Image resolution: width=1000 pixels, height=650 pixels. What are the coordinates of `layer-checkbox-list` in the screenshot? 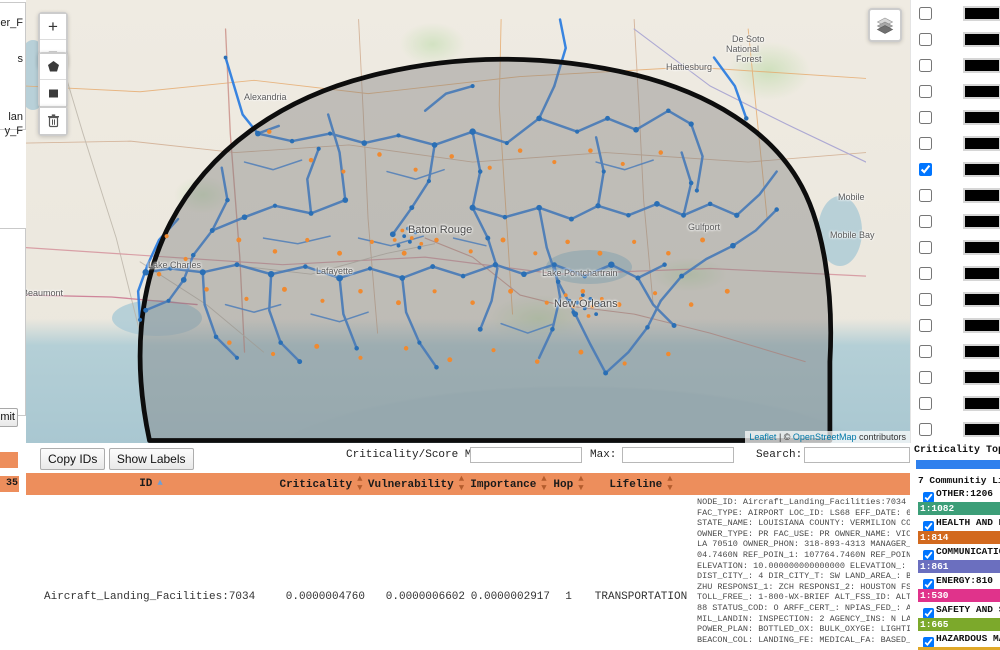 It's located at (955, 221).